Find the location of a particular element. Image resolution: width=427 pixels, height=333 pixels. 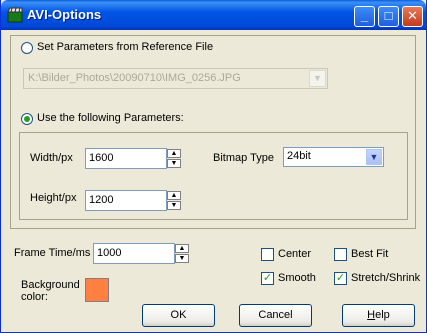

cancel-button: Cancel is located at coordinates (275, 315).